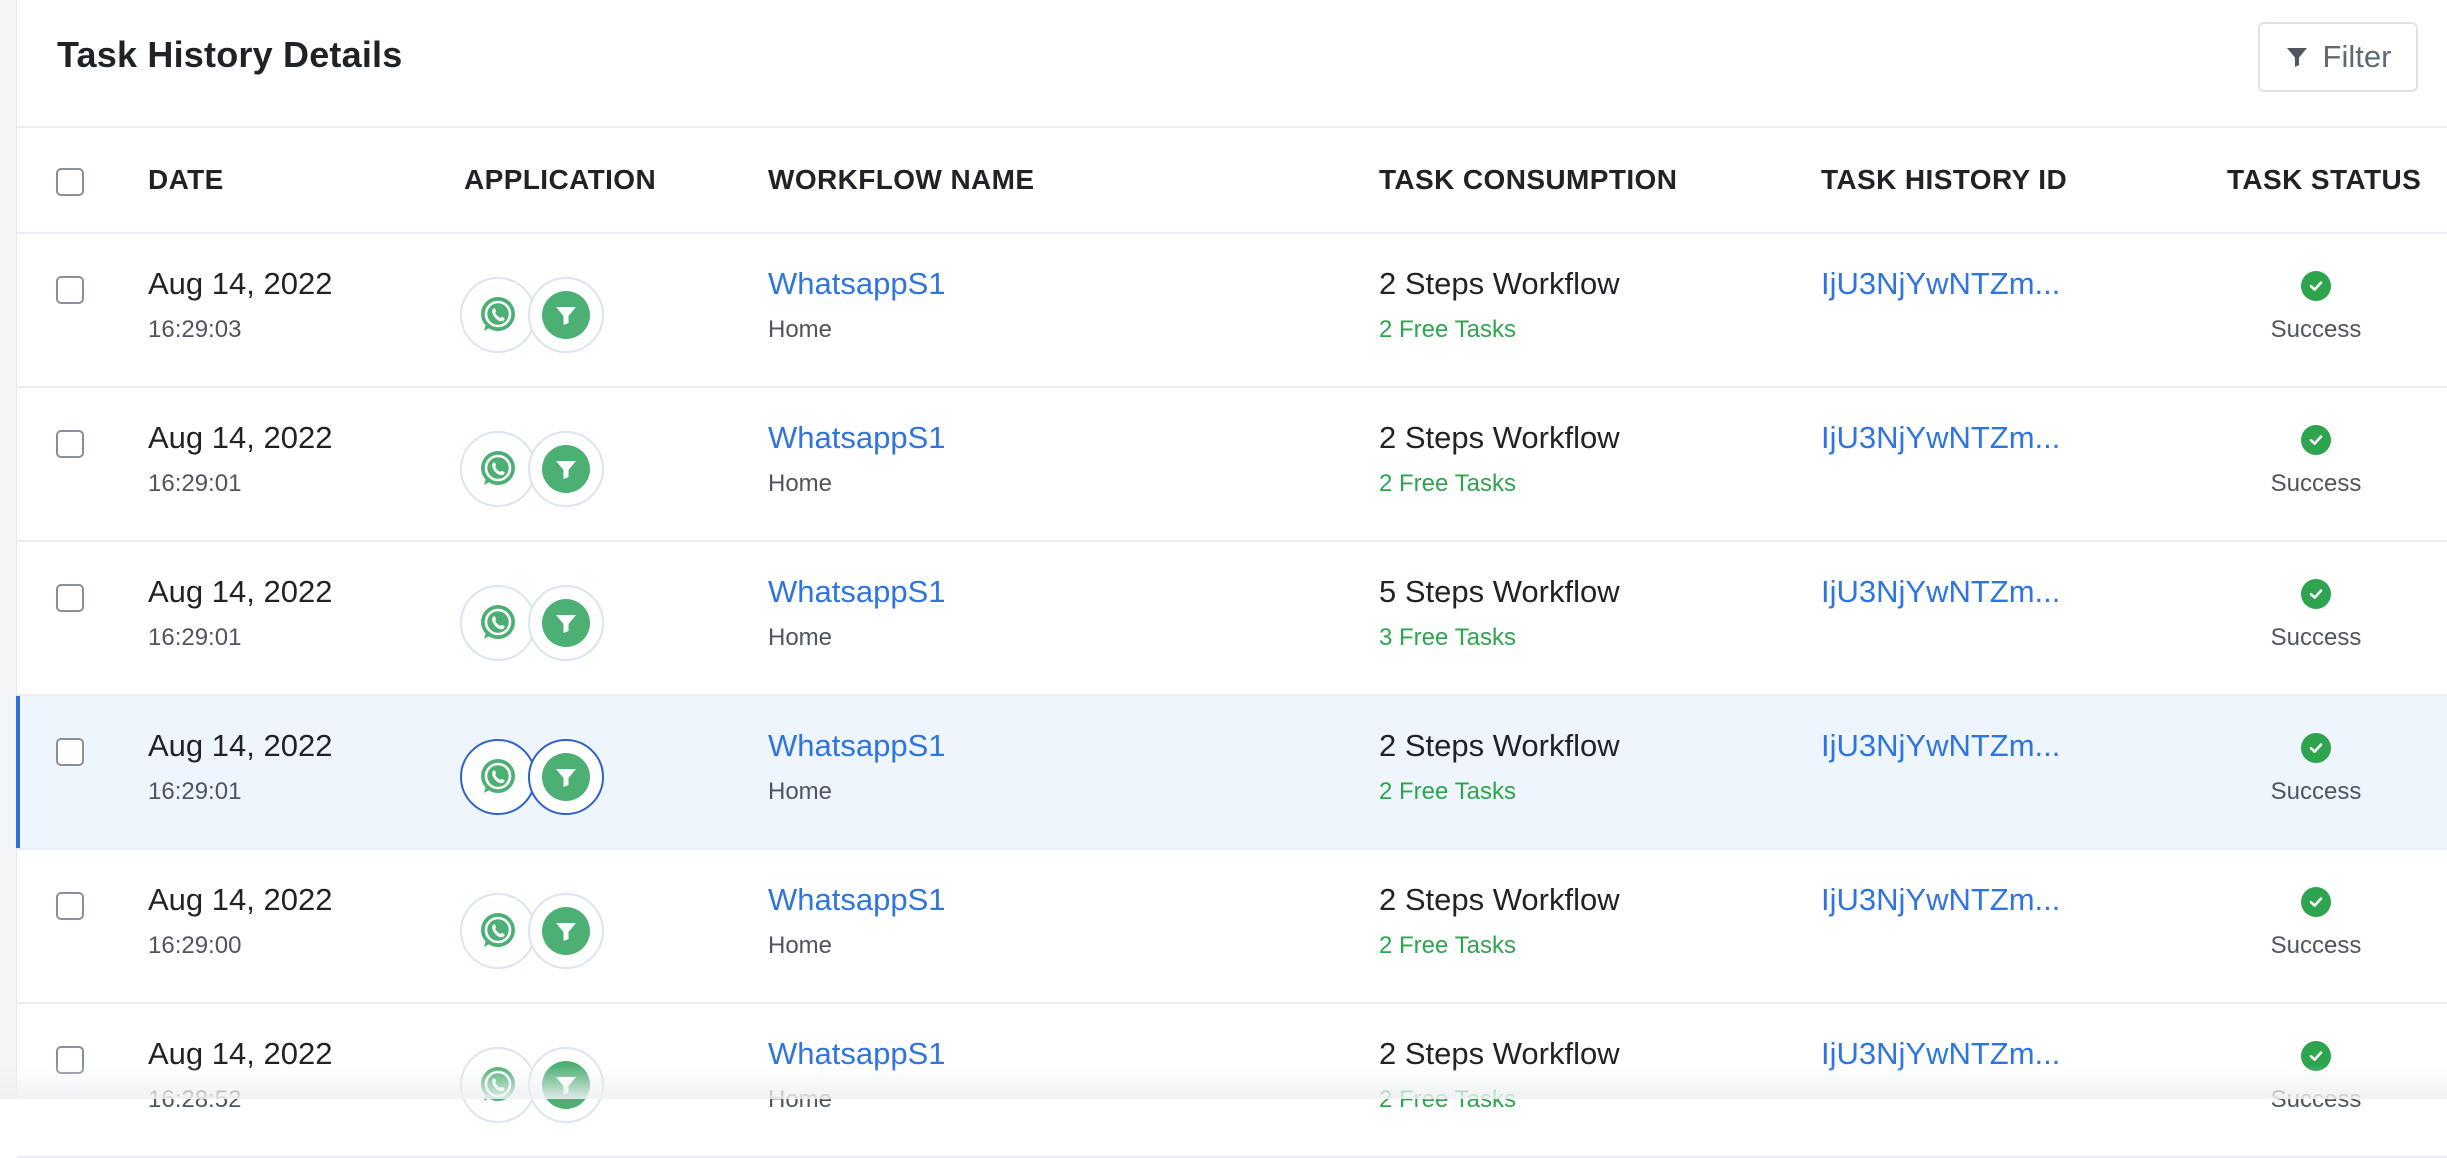 The width and height of the screenshot is (2447, 1158). What do you see at coordinates (2357, 56) in the screenshot?
I see `filter-button-label: Filter` at bounding box center [2357, 56].